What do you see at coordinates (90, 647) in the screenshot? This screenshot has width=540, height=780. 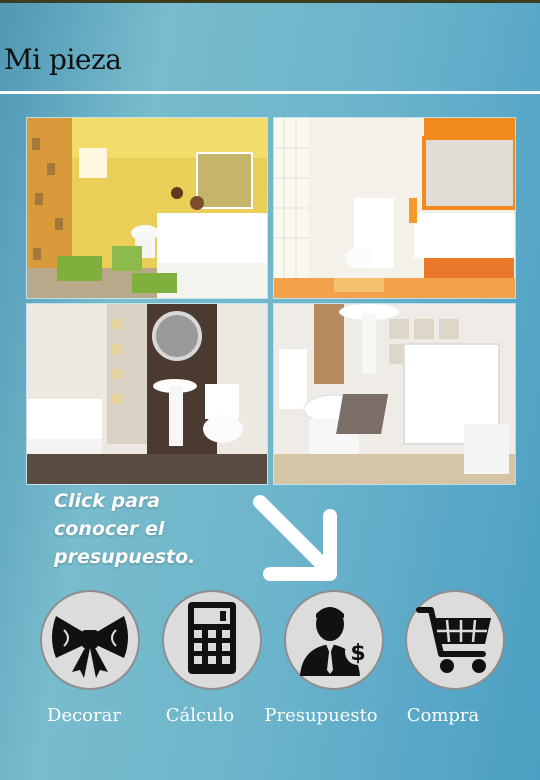 I see `bow-icon` at bounding box center [90, 647].